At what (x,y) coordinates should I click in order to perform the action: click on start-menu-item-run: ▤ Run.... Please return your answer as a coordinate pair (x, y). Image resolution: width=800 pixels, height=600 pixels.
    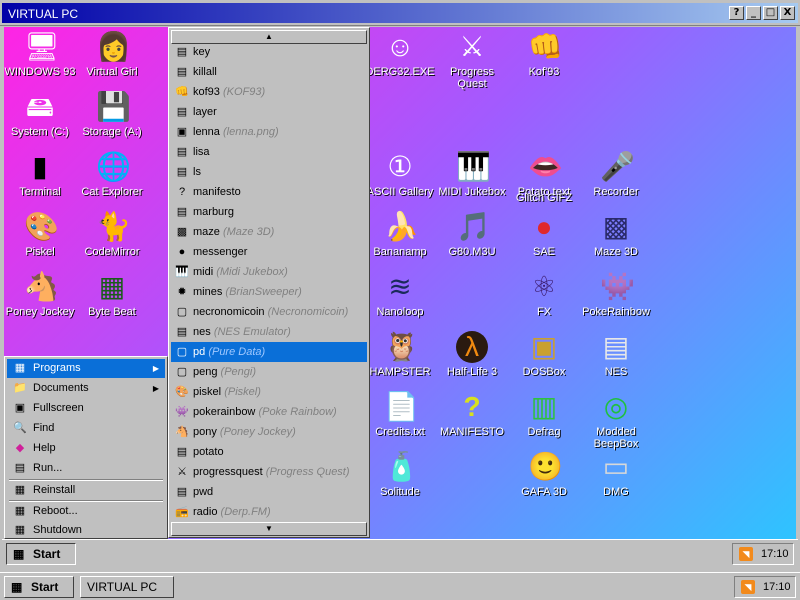
    Looking at the image, I should click on (86, 468).